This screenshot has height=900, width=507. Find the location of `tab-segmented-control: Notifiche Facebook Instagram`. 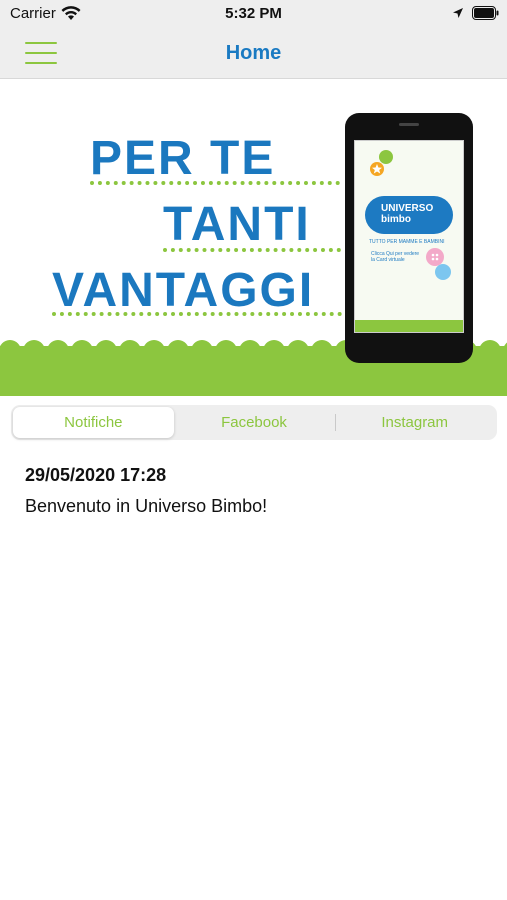

tab-segmented-control: Notifiche Facebook Instagram is located at coordinates (254, 422).